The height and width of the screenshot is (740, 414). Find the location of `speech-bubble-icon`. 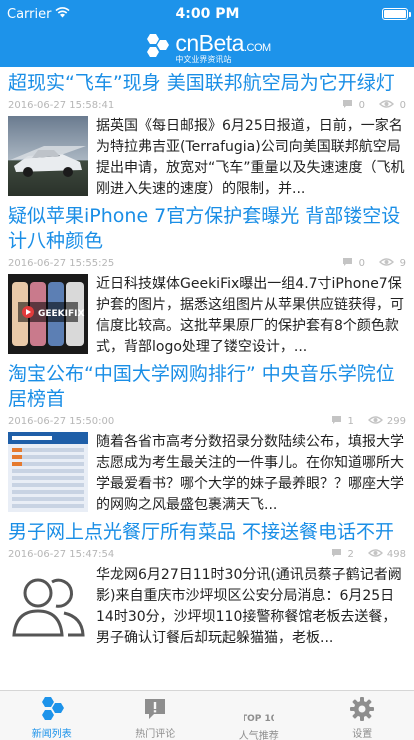

speech-bubble-icon is located at coordinates (155, 709).